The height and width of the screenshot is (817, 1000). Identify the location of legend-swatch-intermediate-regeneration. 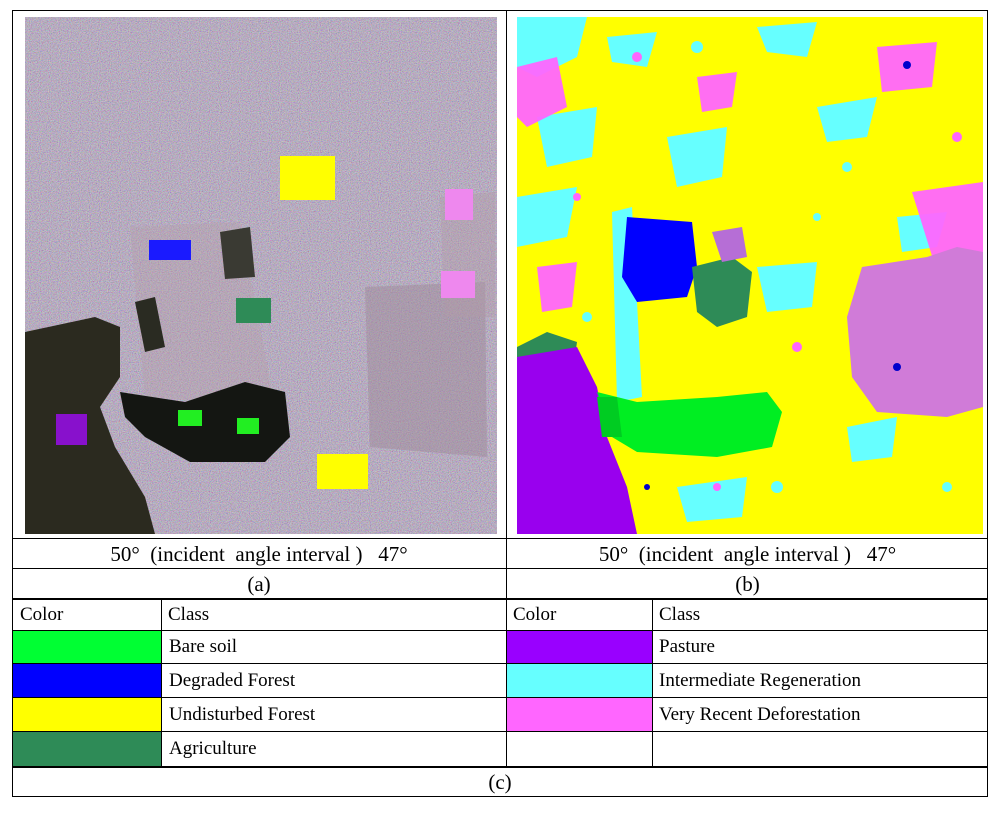
(579, 680).